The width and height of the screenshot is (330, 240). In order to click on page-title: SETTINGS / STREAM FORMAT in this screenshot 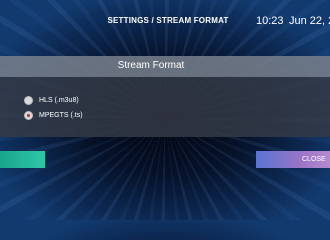, I will do `click(168, 20)`.